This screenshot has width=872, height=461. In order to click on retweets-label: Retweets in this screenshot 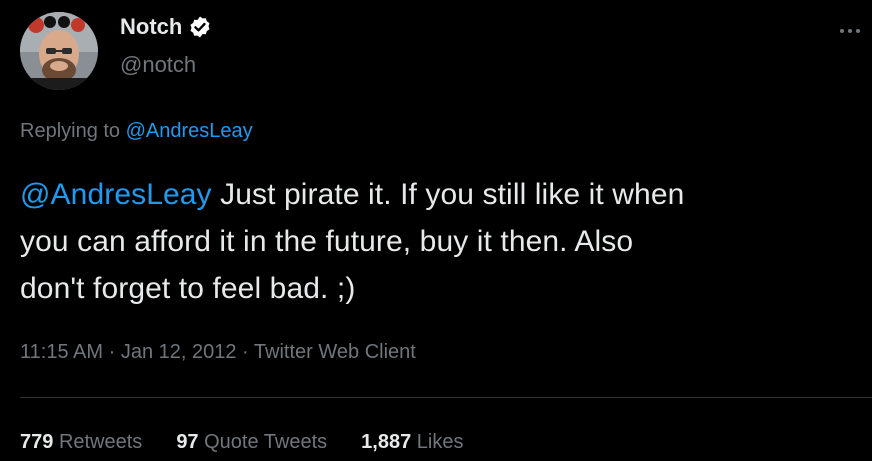, I will do `click(100, 442)`.